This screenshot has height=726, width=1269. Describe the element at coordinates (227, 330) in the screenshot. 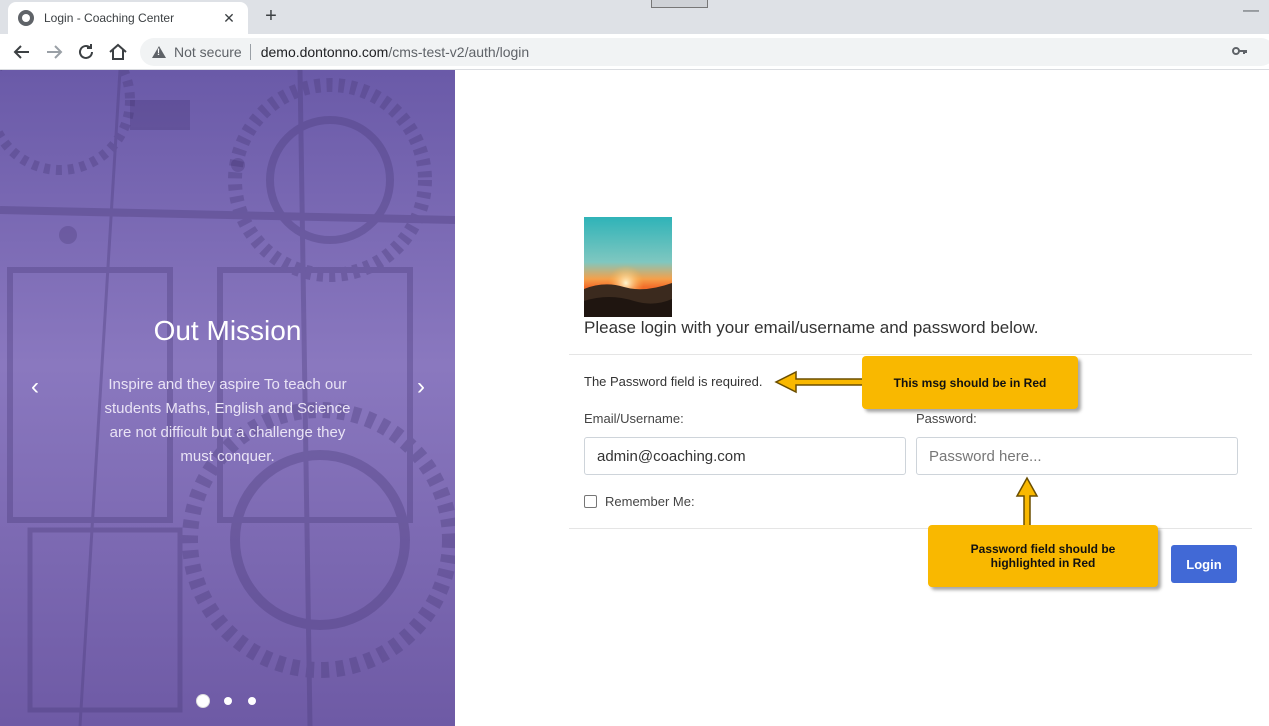

I see `carousel-title: Out Mission` at that location.